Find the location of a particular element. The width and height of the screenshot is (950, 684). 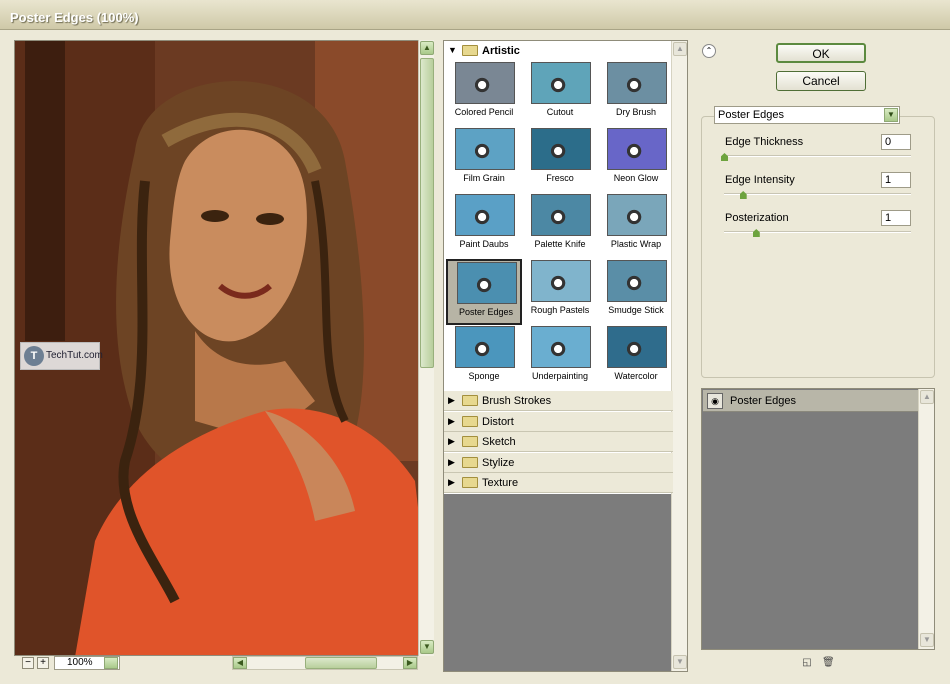

h-scroll-thumb is located at coordinates (341, 663).